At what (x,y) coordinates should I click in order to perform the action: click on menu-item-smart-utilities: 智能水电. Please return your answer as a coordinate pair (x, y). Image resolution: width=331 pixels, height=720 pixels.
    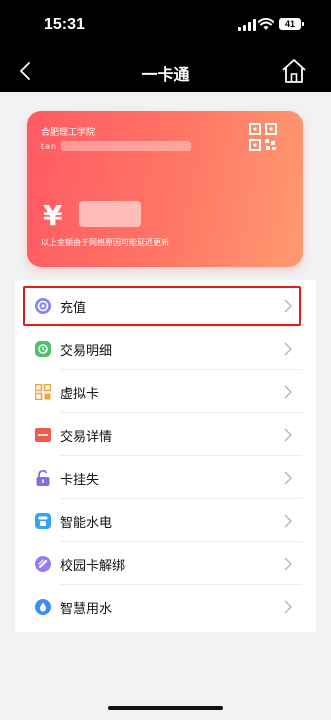
    Looking at the image, I should click on (165, 520).